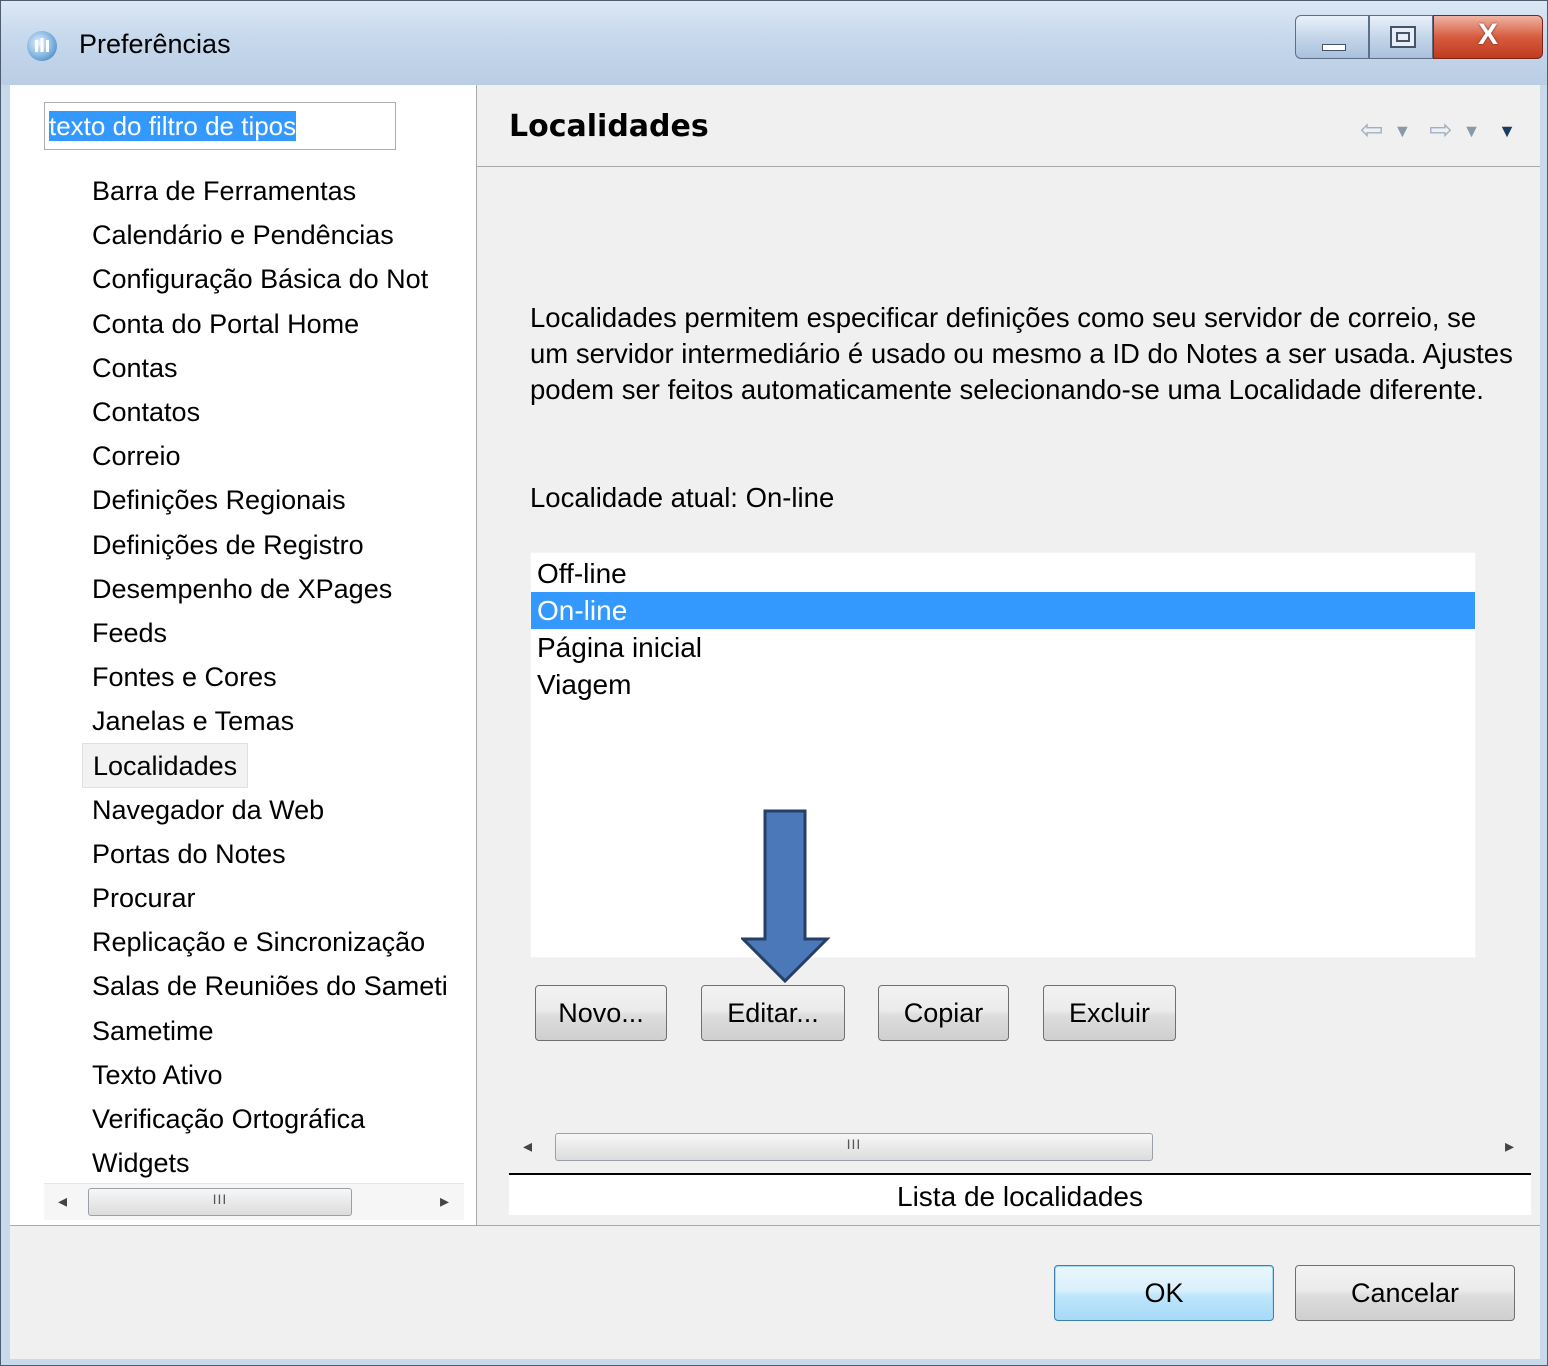 The image size is (1548, 1366). Describe the element at coordinates (1109, 1013) in the screenshot. I see `delete-button: Excluir` at that location.